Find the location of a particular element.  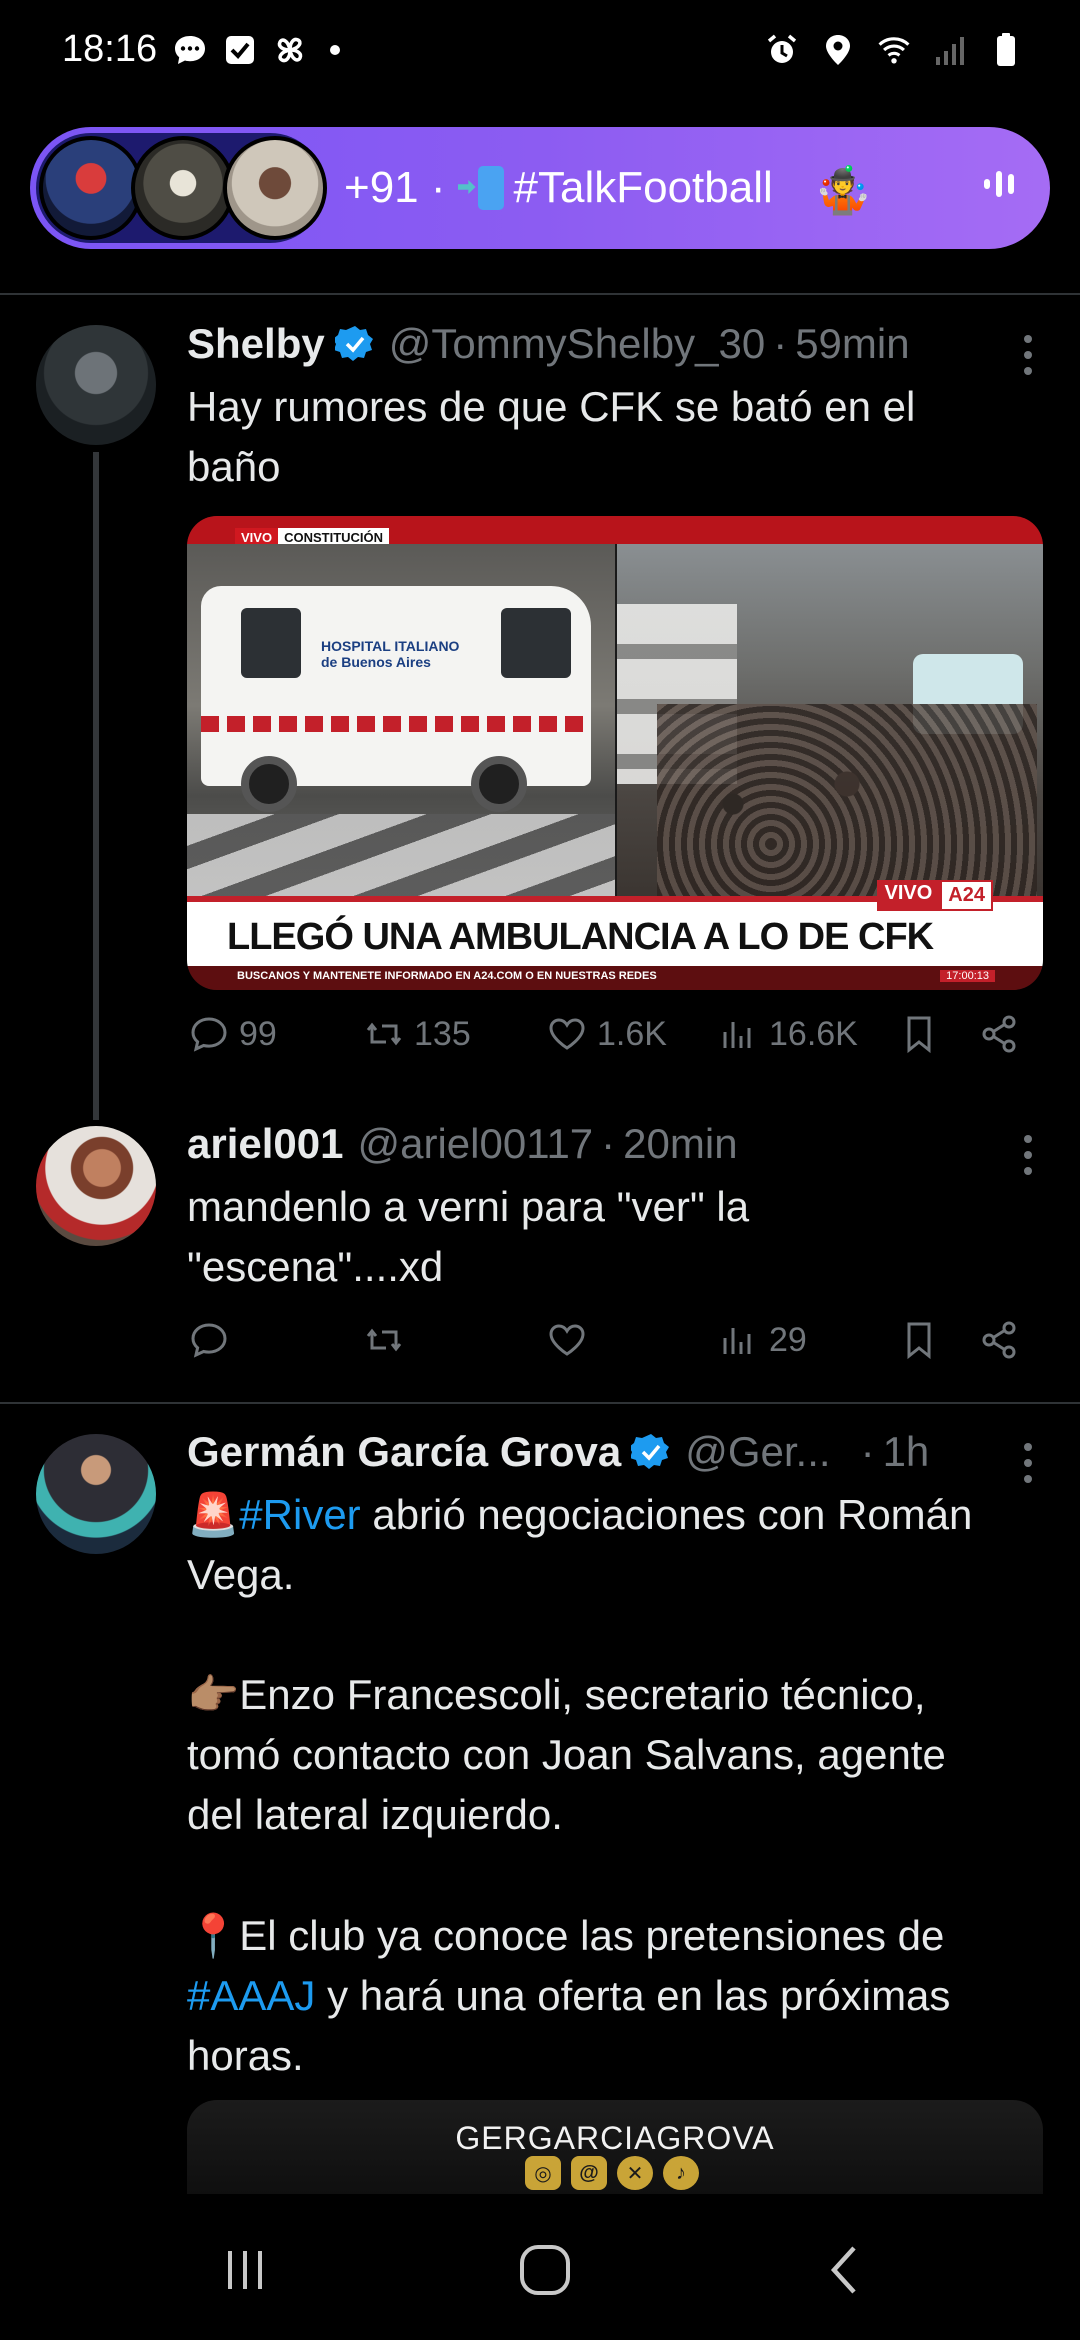

tweet-actions: 29 is located at coordinates (617, 1348).